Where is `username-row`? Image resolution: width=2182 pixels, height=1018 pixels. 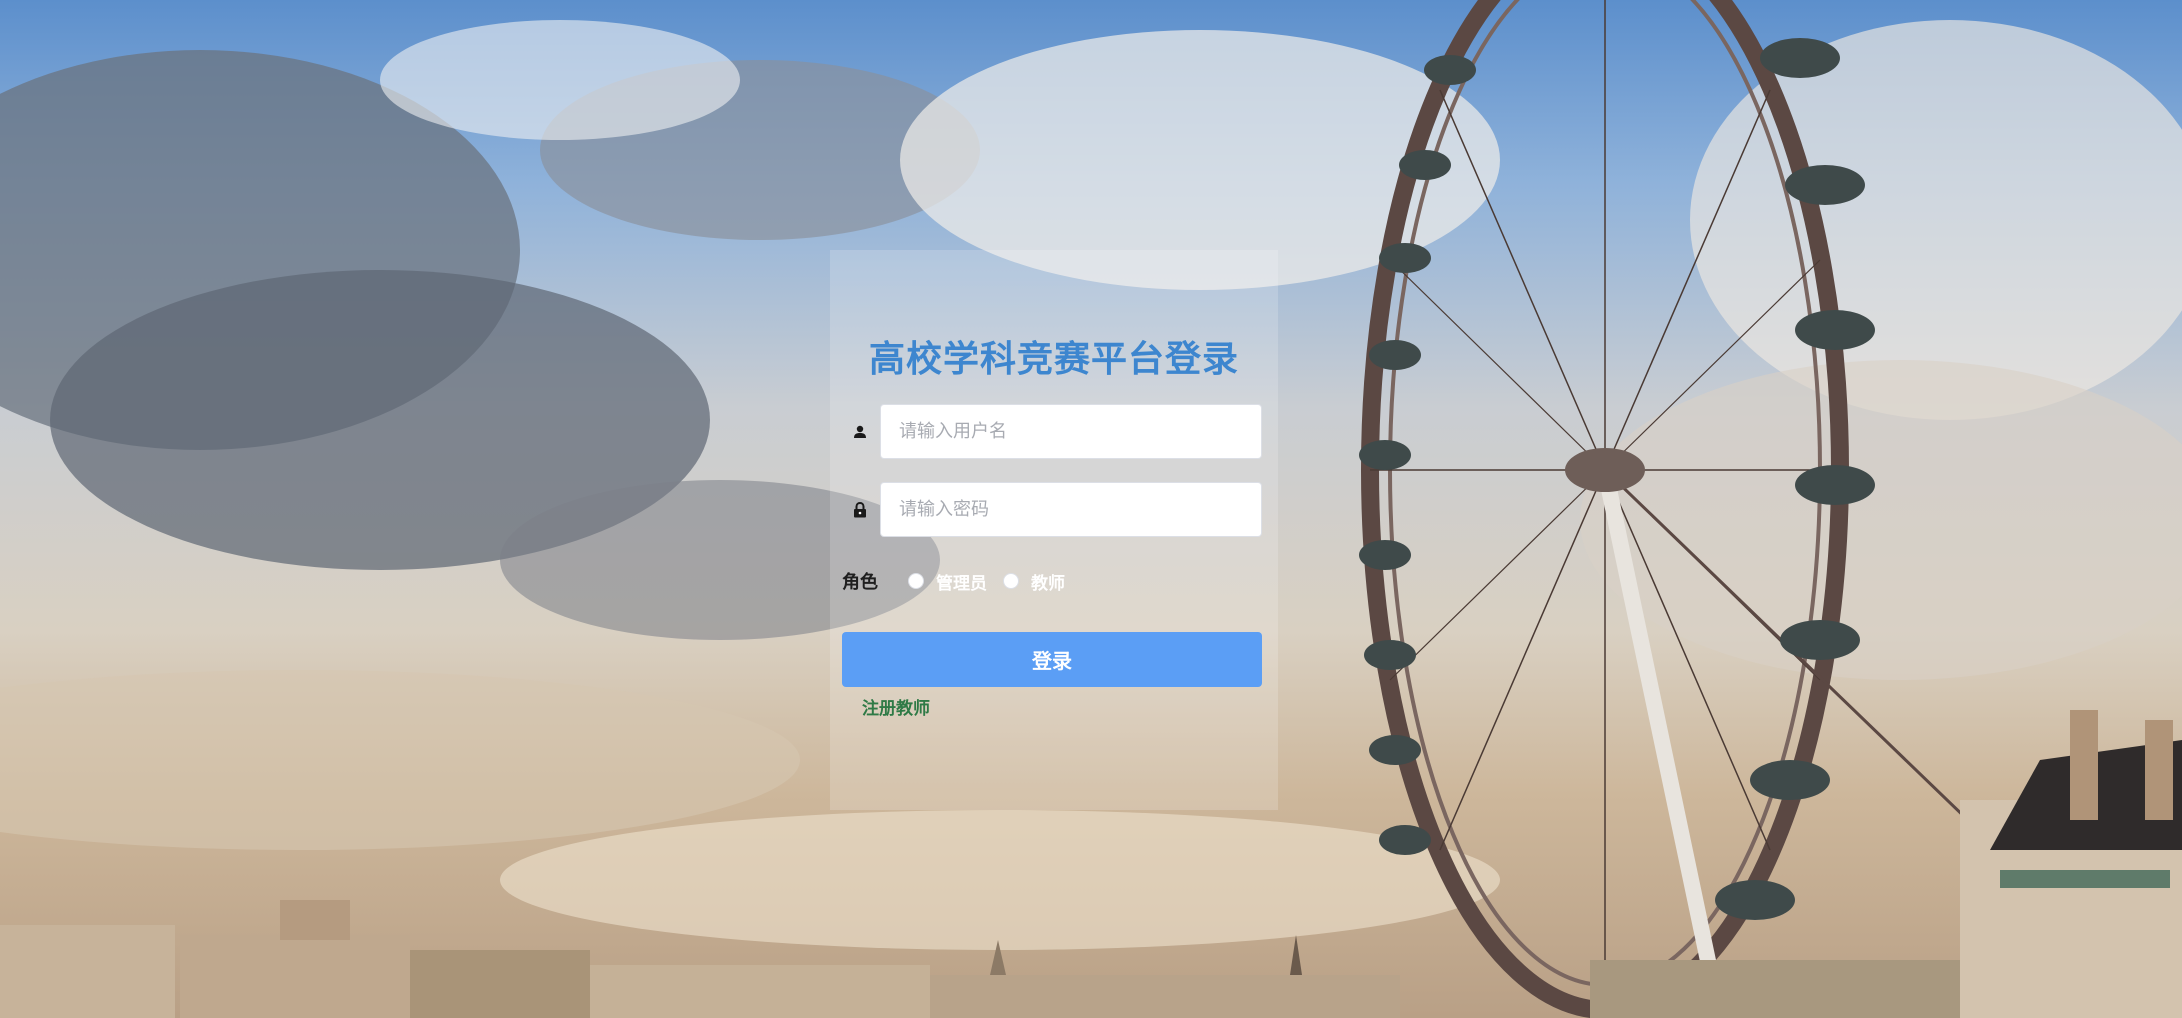 username-row is located at coordinates (1052, 431).